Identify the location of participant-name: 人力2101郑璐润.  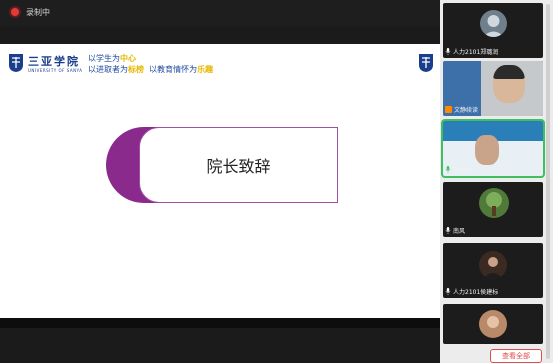
(471, 51).